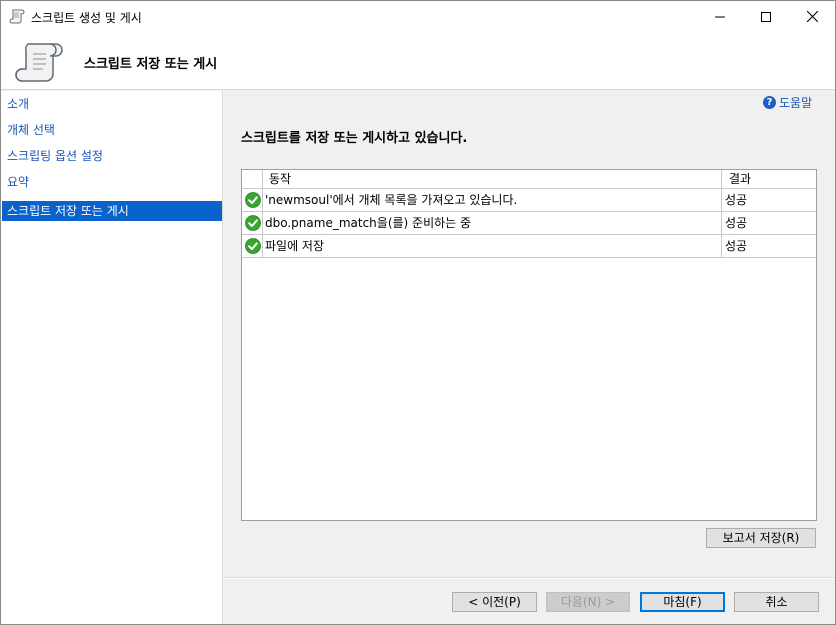 The image size is (836, 625). Describe the element at coordinates (112, 156) in the screenshot. I see `sidebar-item-scripting-options: 스크립팅 옵션 설정` at that location.